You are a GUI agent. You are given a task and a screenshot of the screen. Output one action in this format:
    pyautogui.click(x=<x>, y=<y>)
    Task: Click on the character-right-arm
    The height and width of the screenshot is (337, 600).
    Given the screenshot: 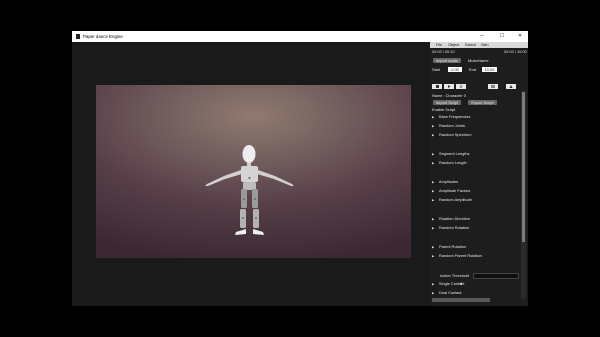 What is the action you would take?
    pyautogui.click(x=275, y=178)
    